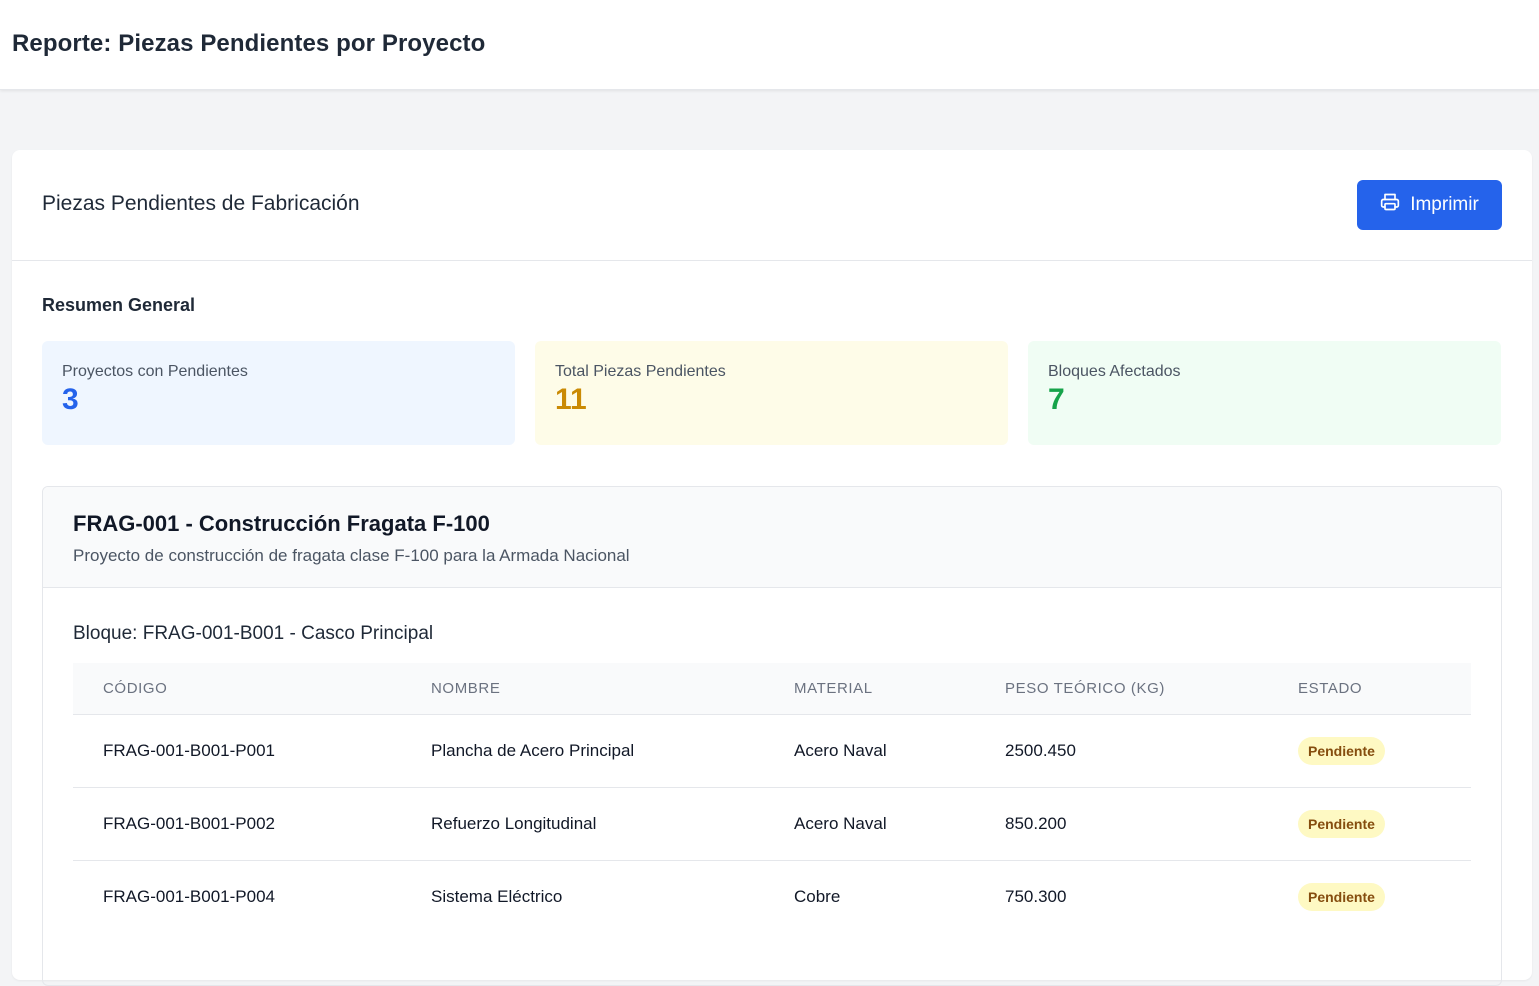 The image size is (1539, 986). I want to click on summary-title: Resumen General, so click(119, 305).